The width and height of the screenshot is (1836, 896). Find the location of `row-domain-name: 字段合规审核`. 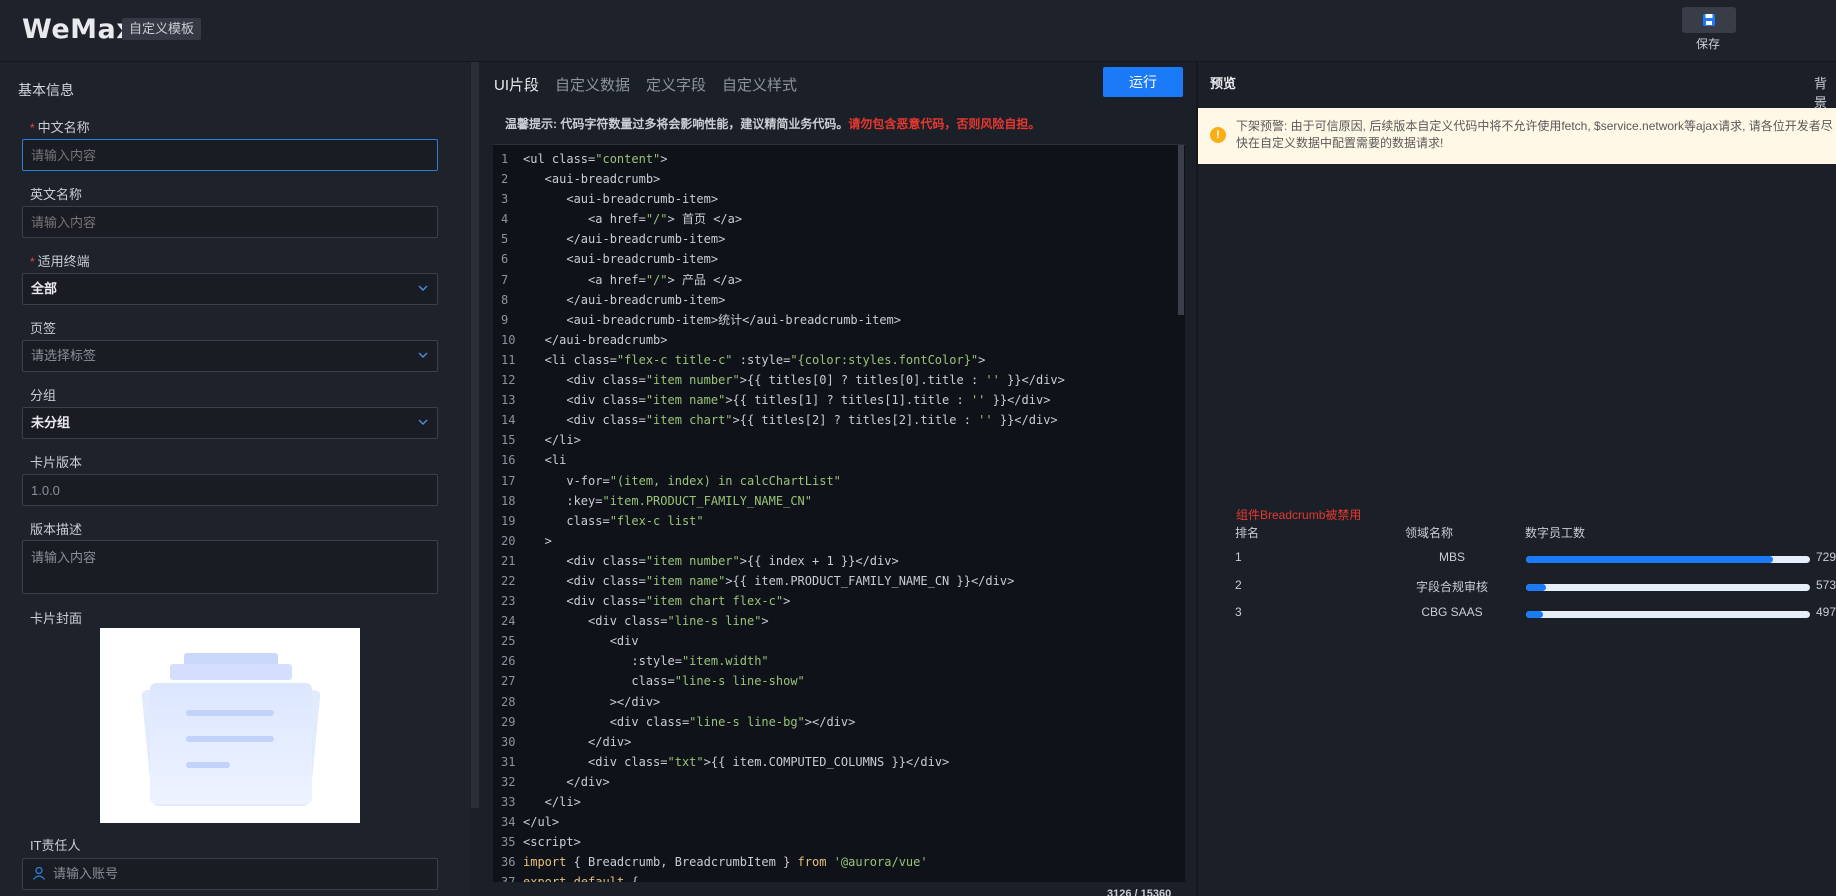

row-domain-name: 字段合规审核 is located at coordinates (1451, 587).